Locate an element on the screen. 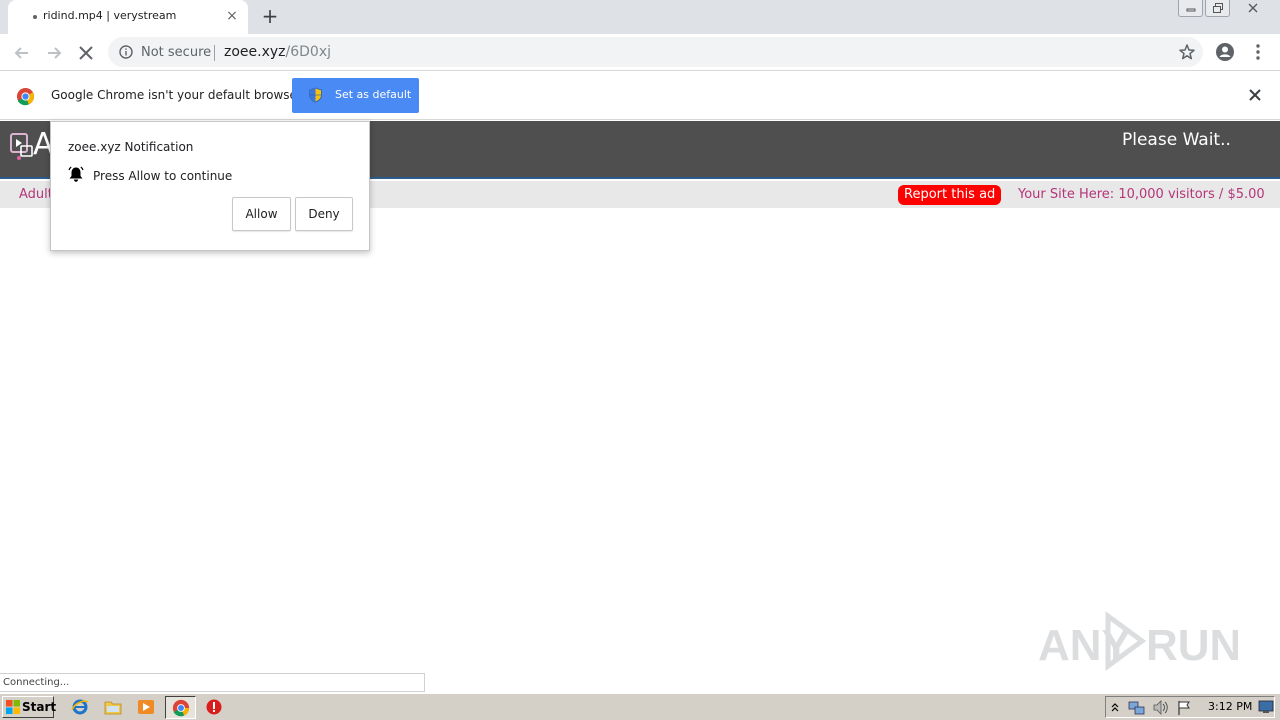 Image resolution: width=1280 pixels, height=720 pixels. browser-tab: ridind.mp4 | verystream × is located at coordinates (128, 17).